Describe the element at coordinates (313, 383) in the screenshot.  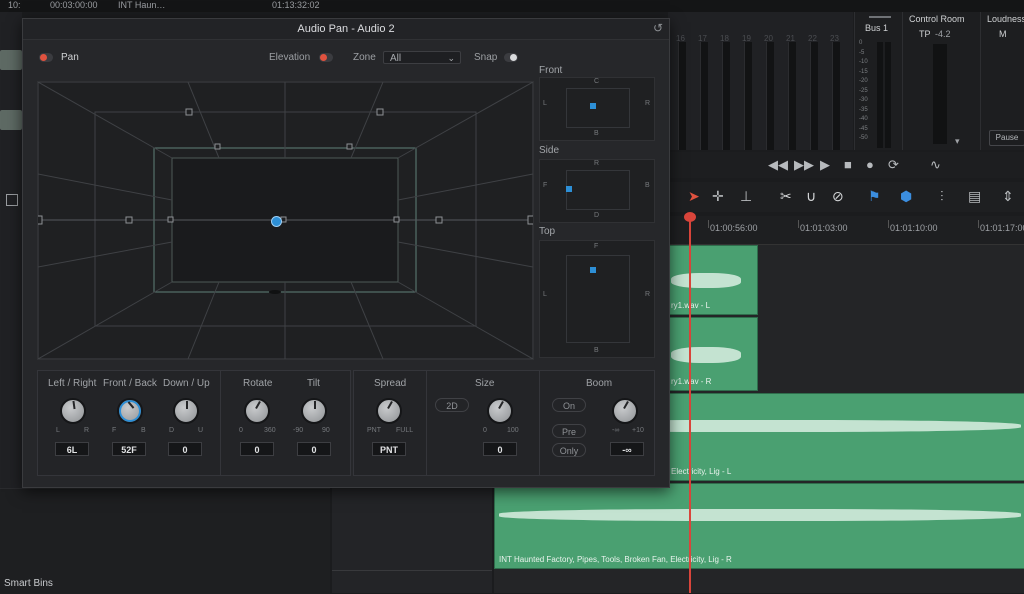
I see `tilt-label: Tilt` at that location.